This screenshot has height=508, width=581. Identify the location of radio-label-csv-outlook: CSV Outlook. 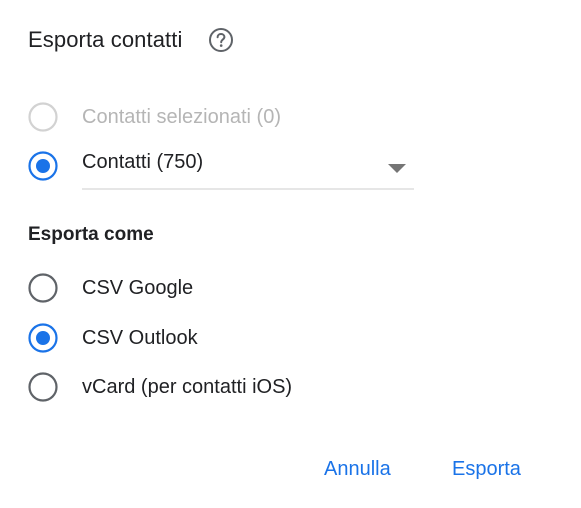
(140, 337).